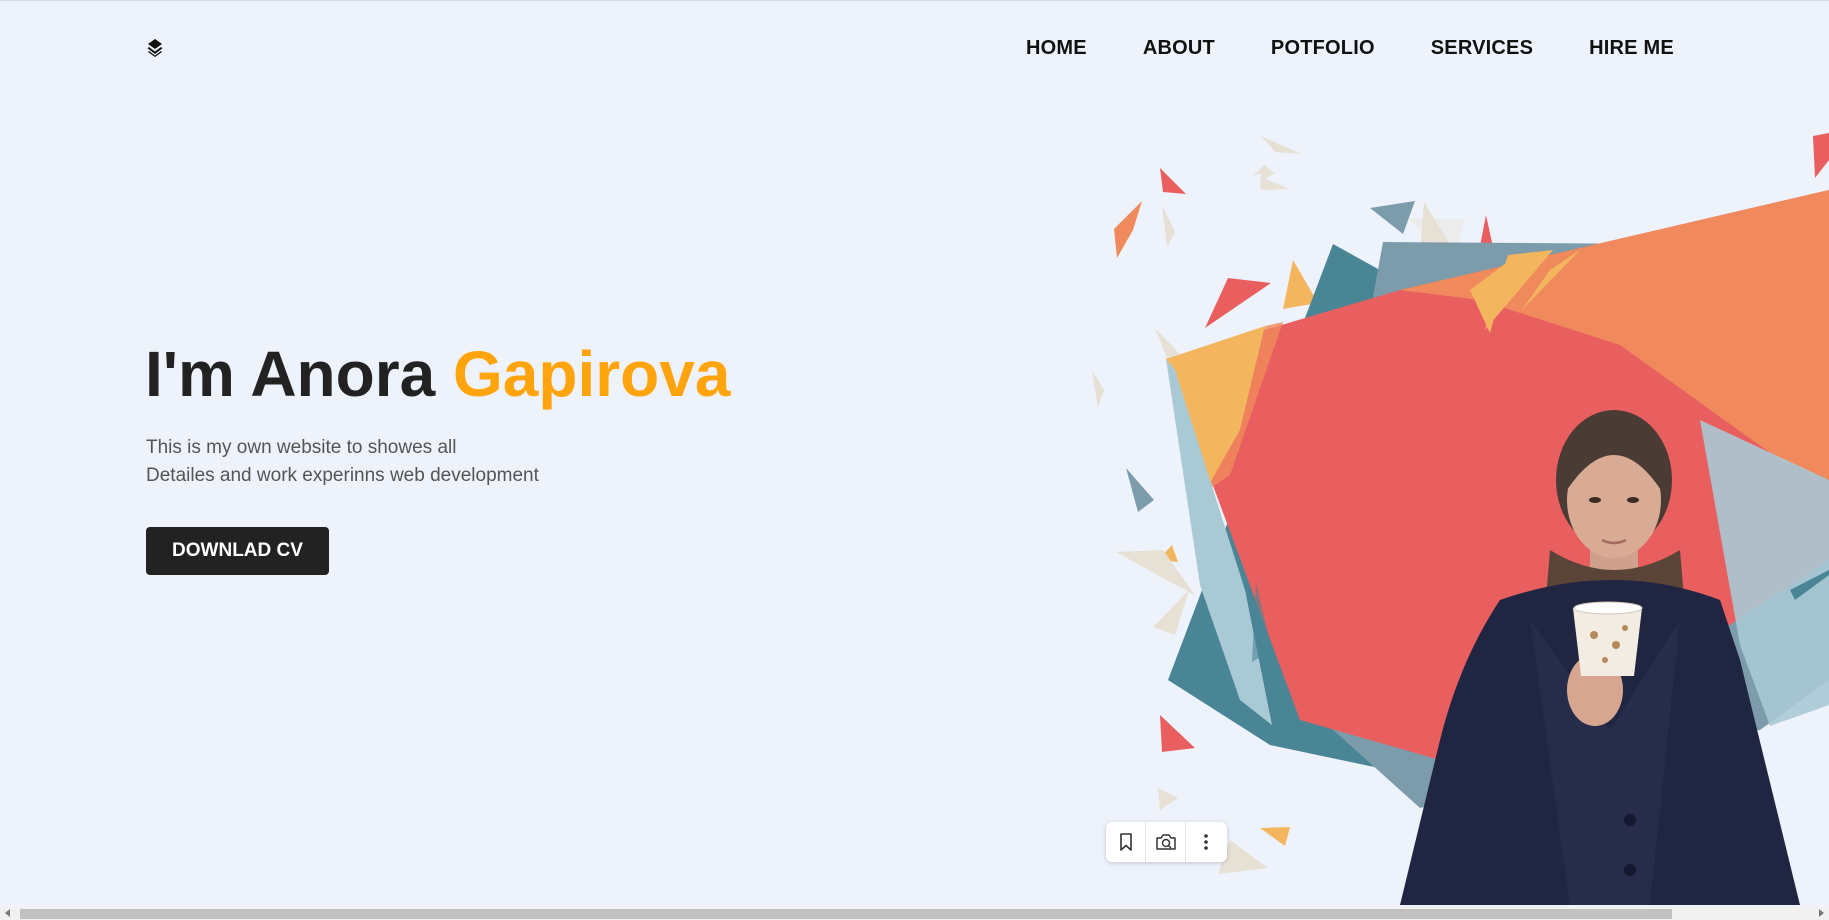  I want to click on horizontal-scrollbar, so click(914, 913).